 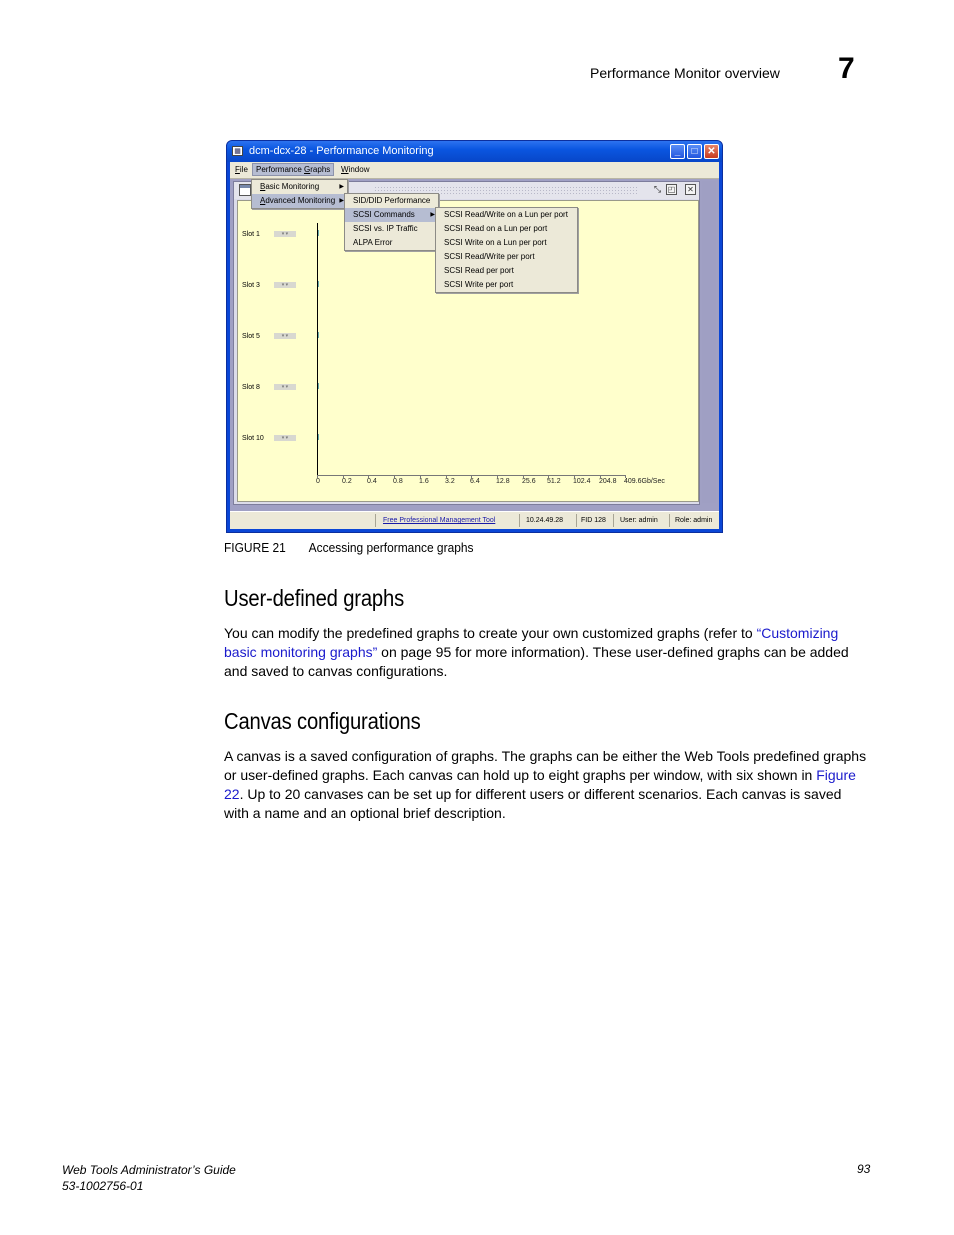 What do you see at coordinates (544, 520) in the screenshot?
I see `status-ip: 10.24.49.28` at bounding box center [544, 520].